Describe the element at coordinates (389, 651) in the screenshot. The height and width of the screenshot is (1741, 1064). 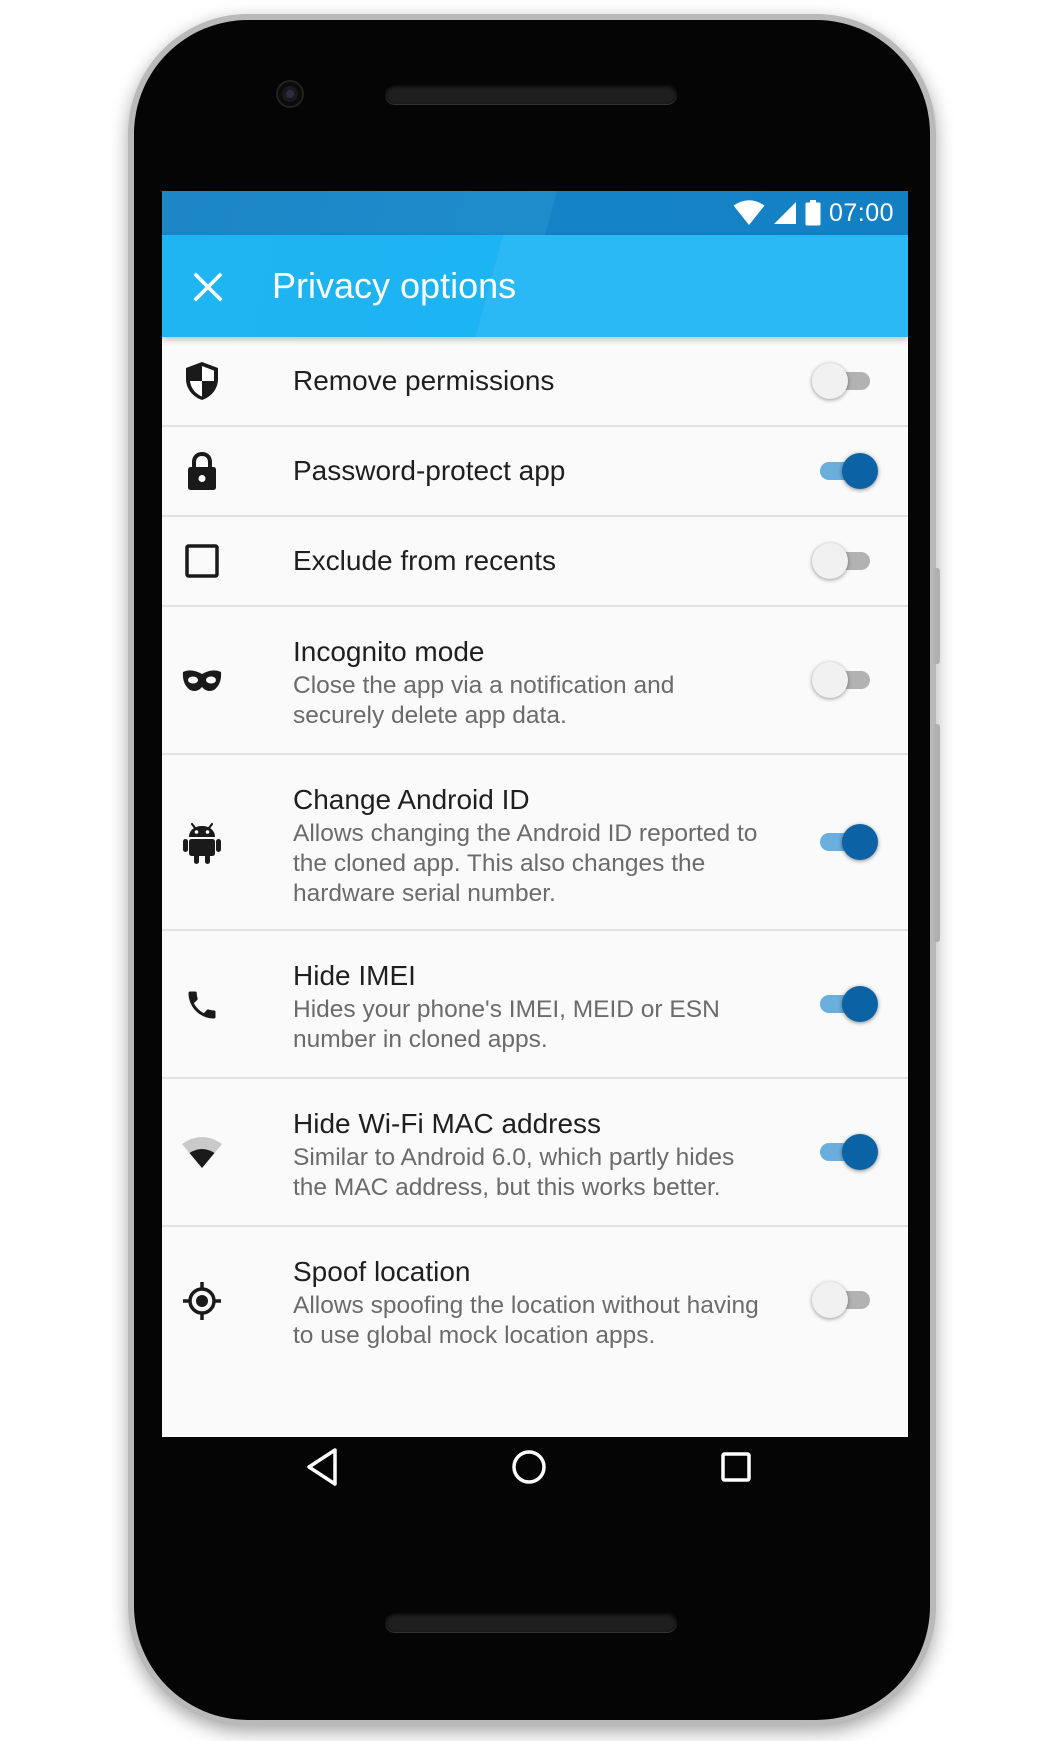
I see `setting-title: Incognito mode` at that location.